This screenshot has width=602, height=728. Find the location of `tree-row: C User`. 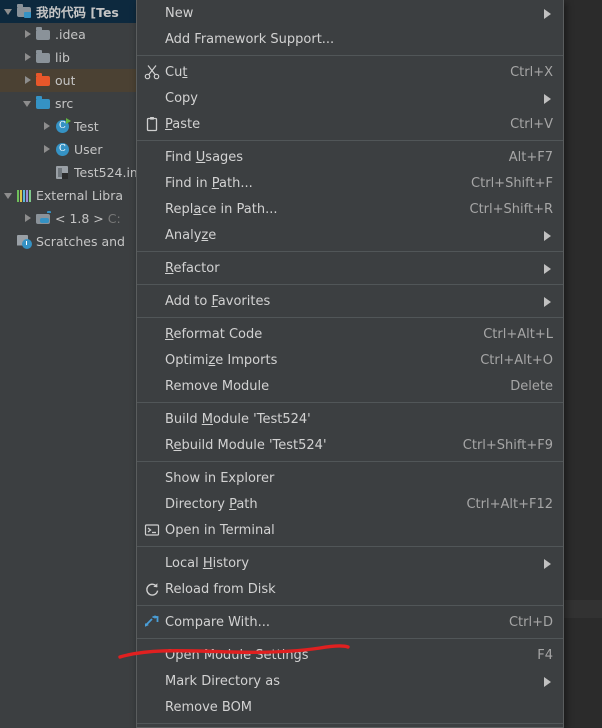

tree-row: C User is located at coordinates (68, 149).